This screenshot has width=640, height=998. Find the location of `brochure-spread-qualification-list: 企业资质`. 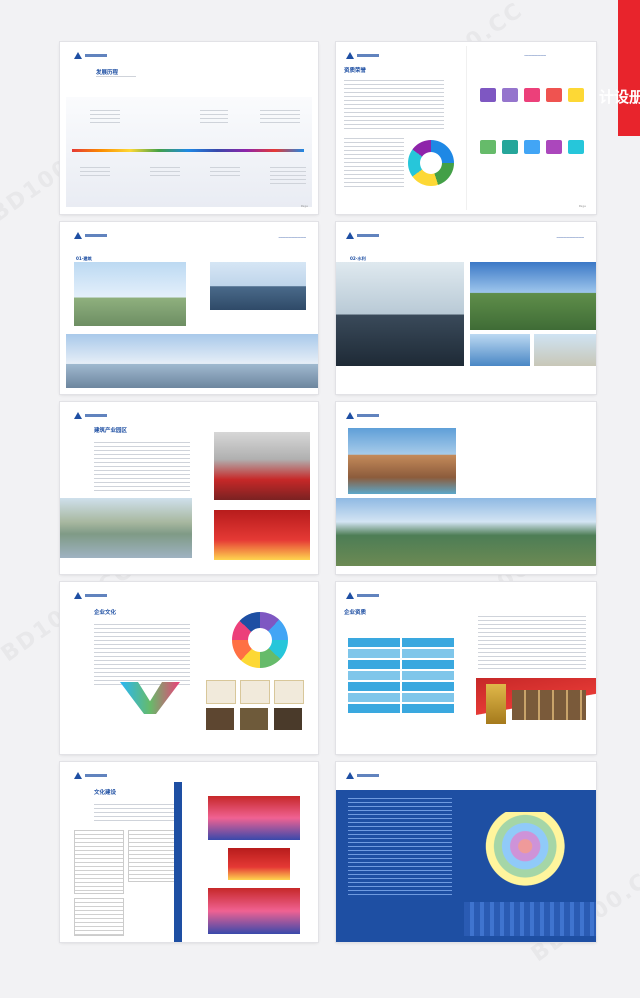

brochure-spread-qualification-list: 企业资质 is located at coordinates (466, 668).